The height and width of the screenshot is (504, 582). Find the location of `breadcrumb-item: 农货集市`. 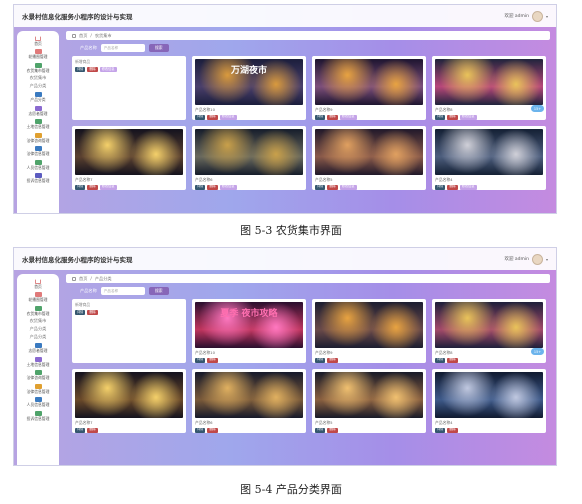

breadcrumb-item: 农货集市 is located at coordinates (103, 36).